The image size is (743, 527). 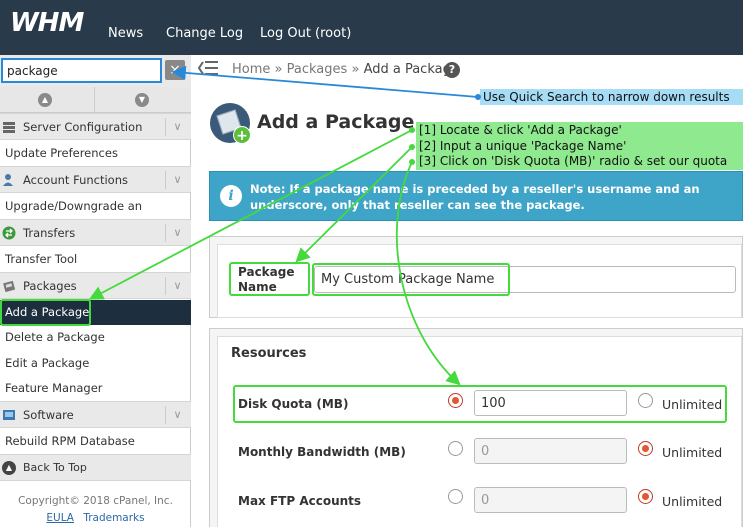 I want to click on footer-links: EULA Trademarks, so click(x=95, y=518).